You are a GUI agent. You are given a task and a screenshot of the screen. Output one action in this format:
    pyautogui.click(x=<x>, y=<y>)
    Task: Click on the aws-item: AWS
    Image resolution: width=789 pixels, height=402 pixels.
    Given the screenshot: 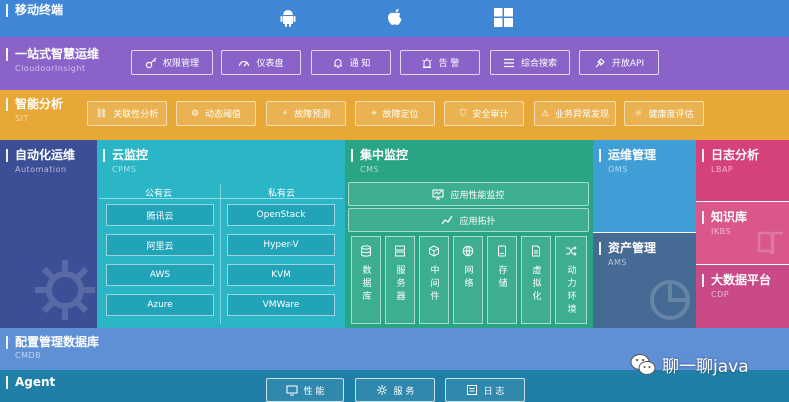 What is the action you would take?
    pyautogui.click(x=160, y=275)
    